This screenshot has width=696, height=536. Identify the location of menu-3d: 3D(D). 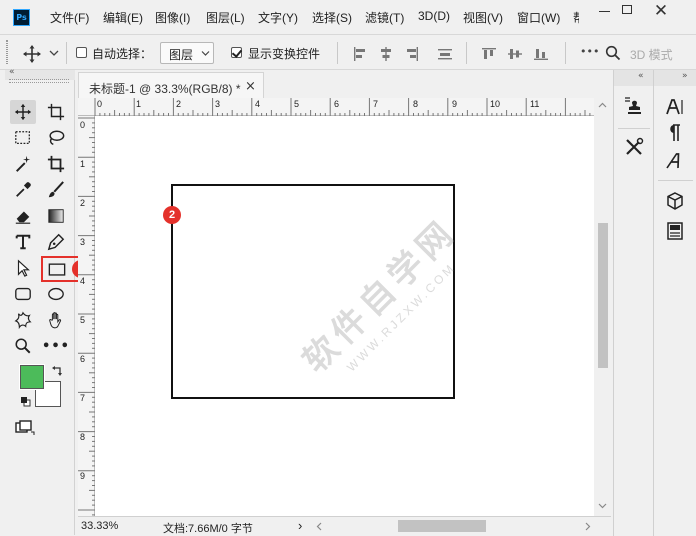
(434, 16).